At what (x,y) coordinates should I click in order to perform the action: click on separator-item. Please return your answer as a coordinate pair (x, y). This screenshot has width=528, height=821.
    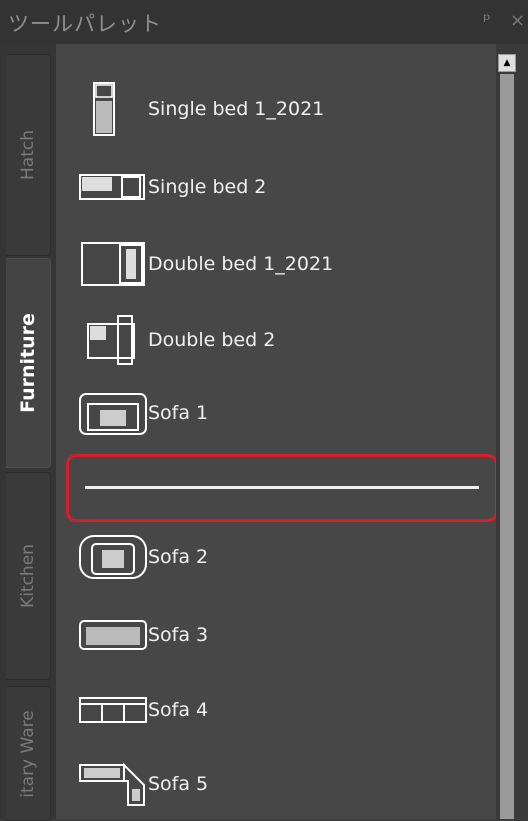
    Looking at the image, I should click on (282, 488).